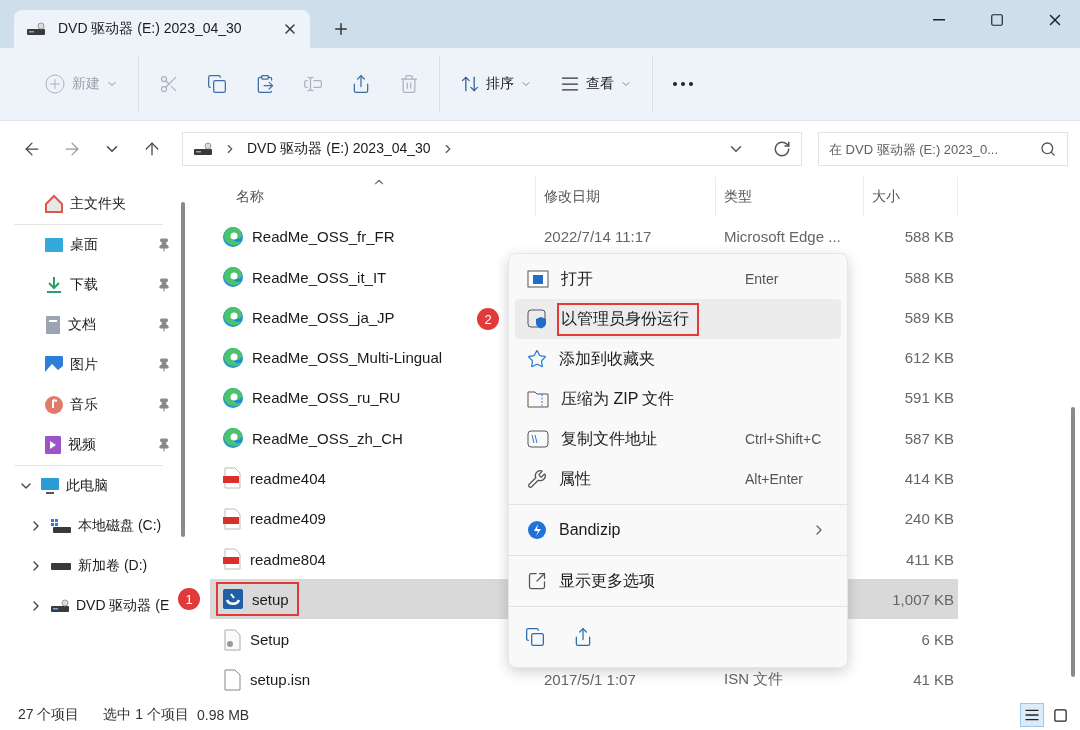 The height and width of the screenshot is (730, 1080). I want to click on breadcrumb: DVD 驱动器 (E:) 2023_04_30, so click(339, 149).